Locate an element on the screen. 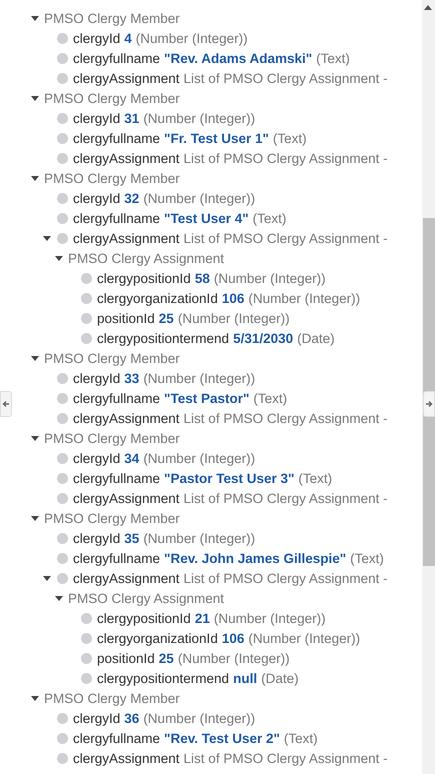 Image resolution: width=435 pixels, height=774 pixels. scroll-left-button is located at coordinates (6, 404).